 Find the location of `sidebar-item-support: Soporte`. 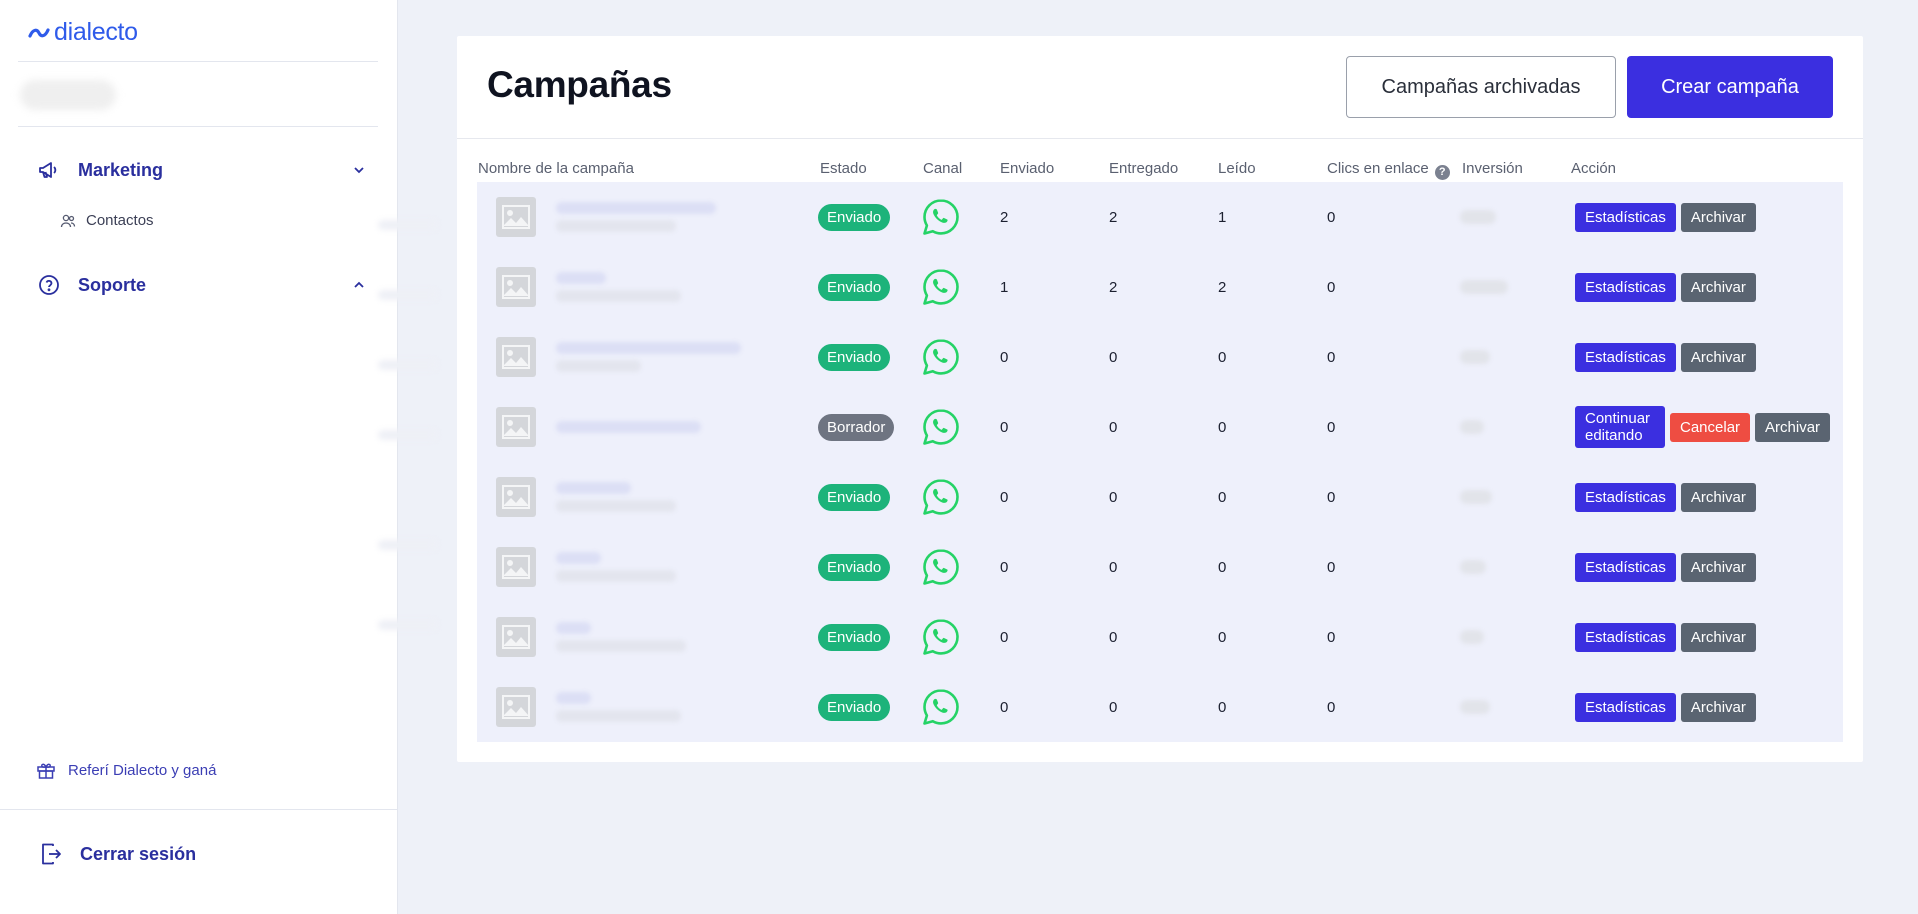

sidebar-item-support: Soporte is located at coordinates (201, 285).